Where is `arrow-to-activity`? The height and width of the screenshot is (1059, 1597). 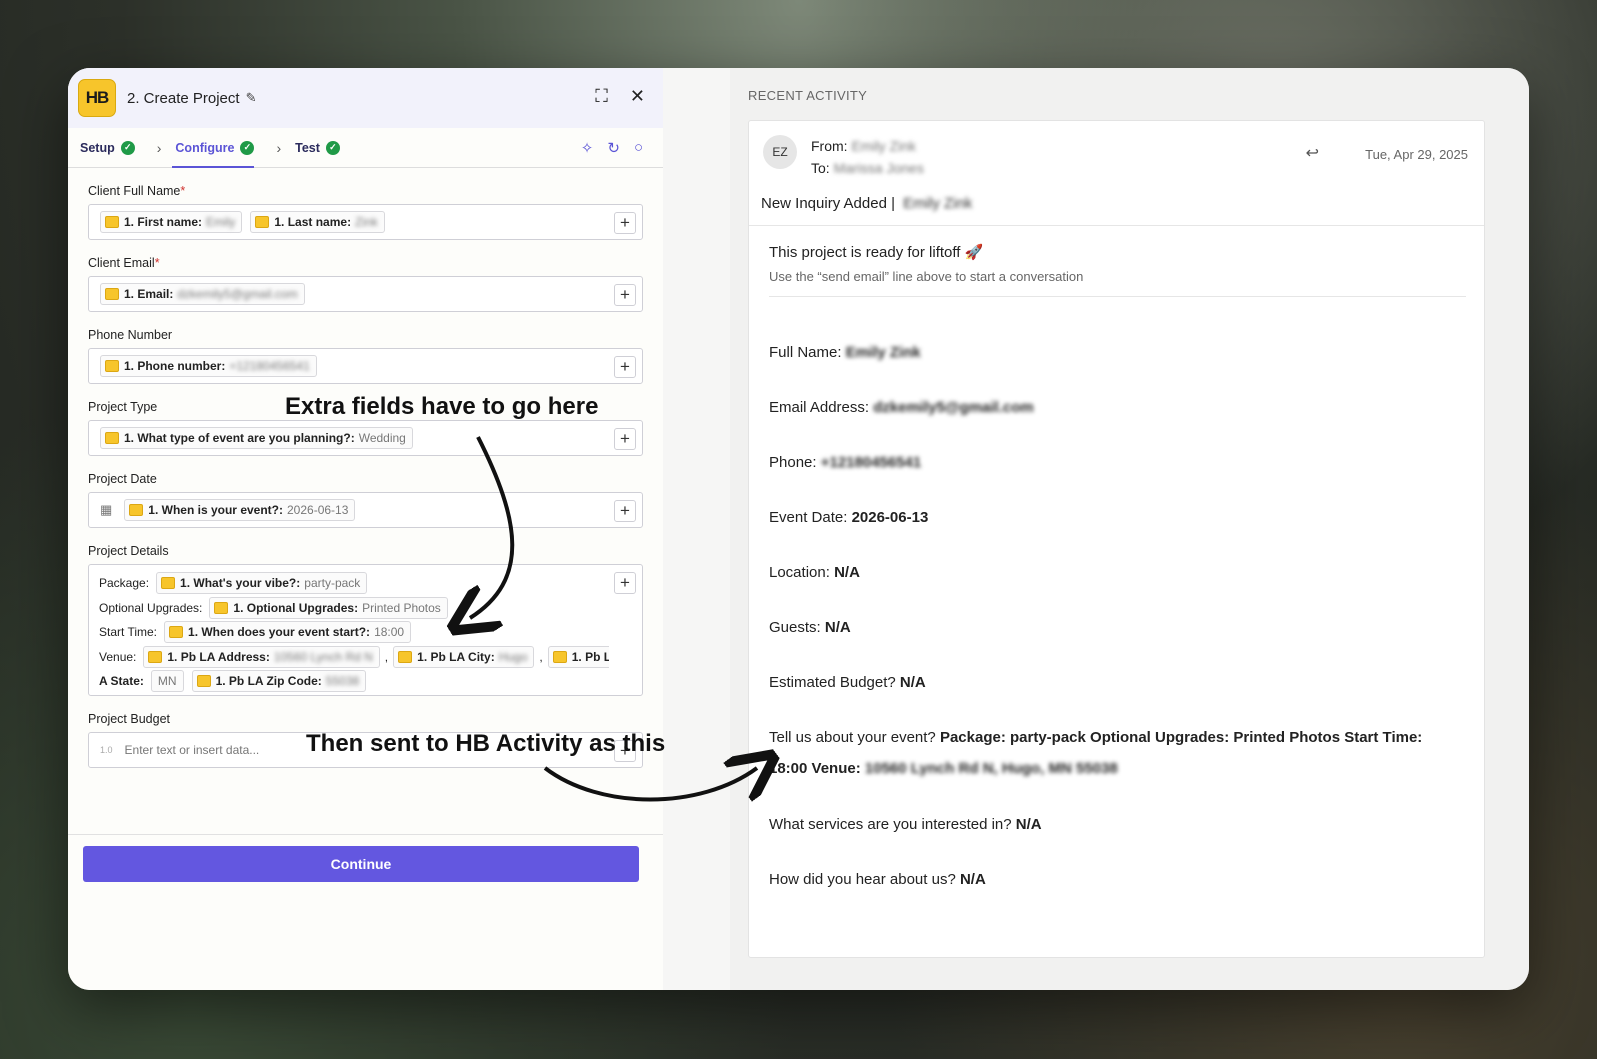
arrow-to-activity is located at coordinates (650, 784).